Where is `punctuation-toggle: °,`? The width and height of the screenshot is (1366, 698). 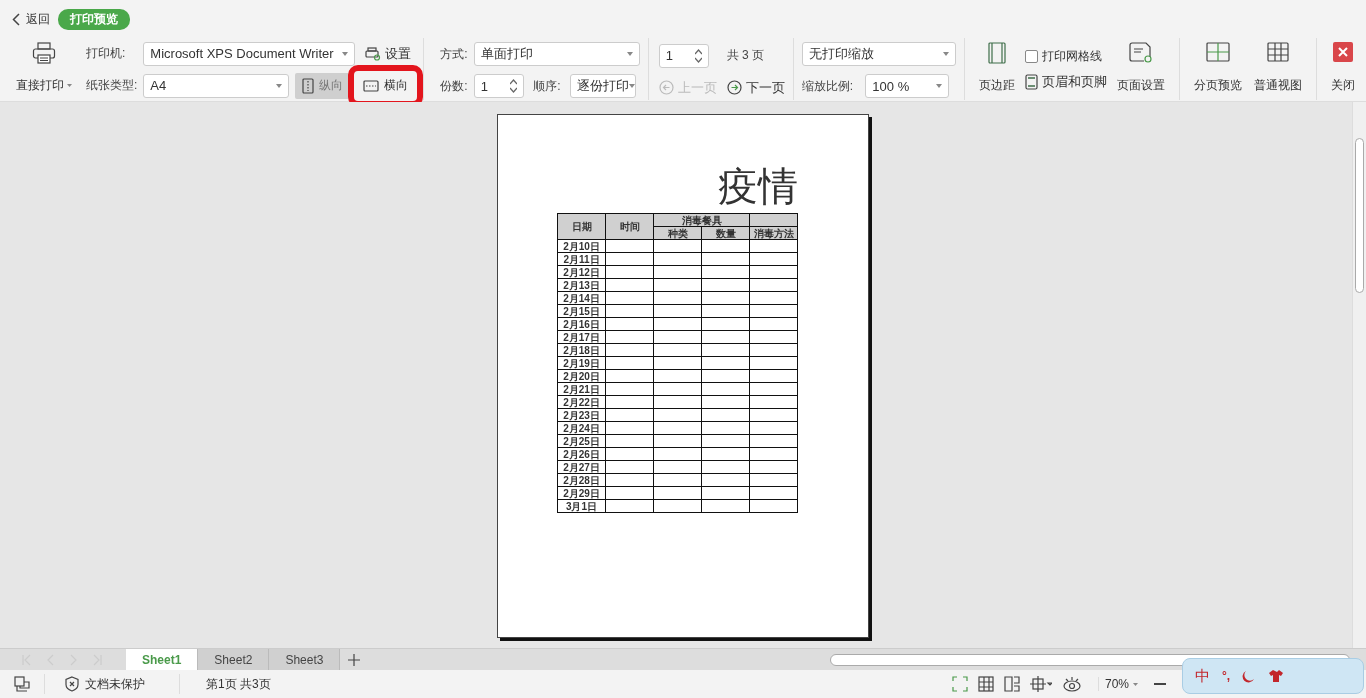
punctuation-toggle: °, is located at coordinates (1226, 676).